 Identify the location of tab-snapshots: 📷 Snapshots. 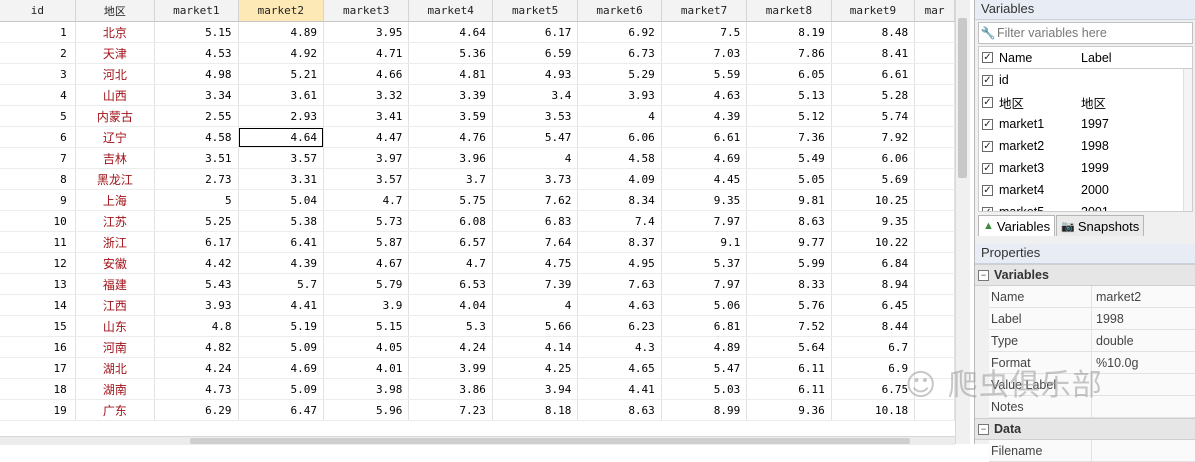
(1100, 225).